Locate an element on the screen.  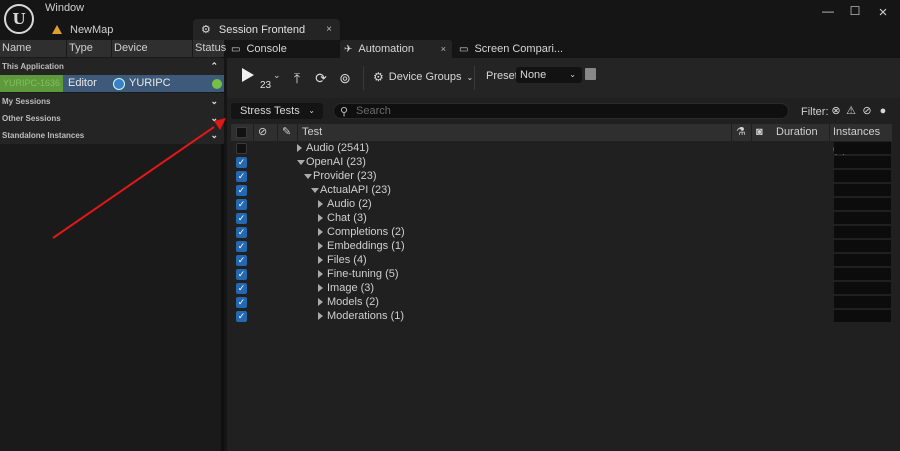
session-frontend-tab: ⚙ Session Frontend × is located at coordinates (266, 29).